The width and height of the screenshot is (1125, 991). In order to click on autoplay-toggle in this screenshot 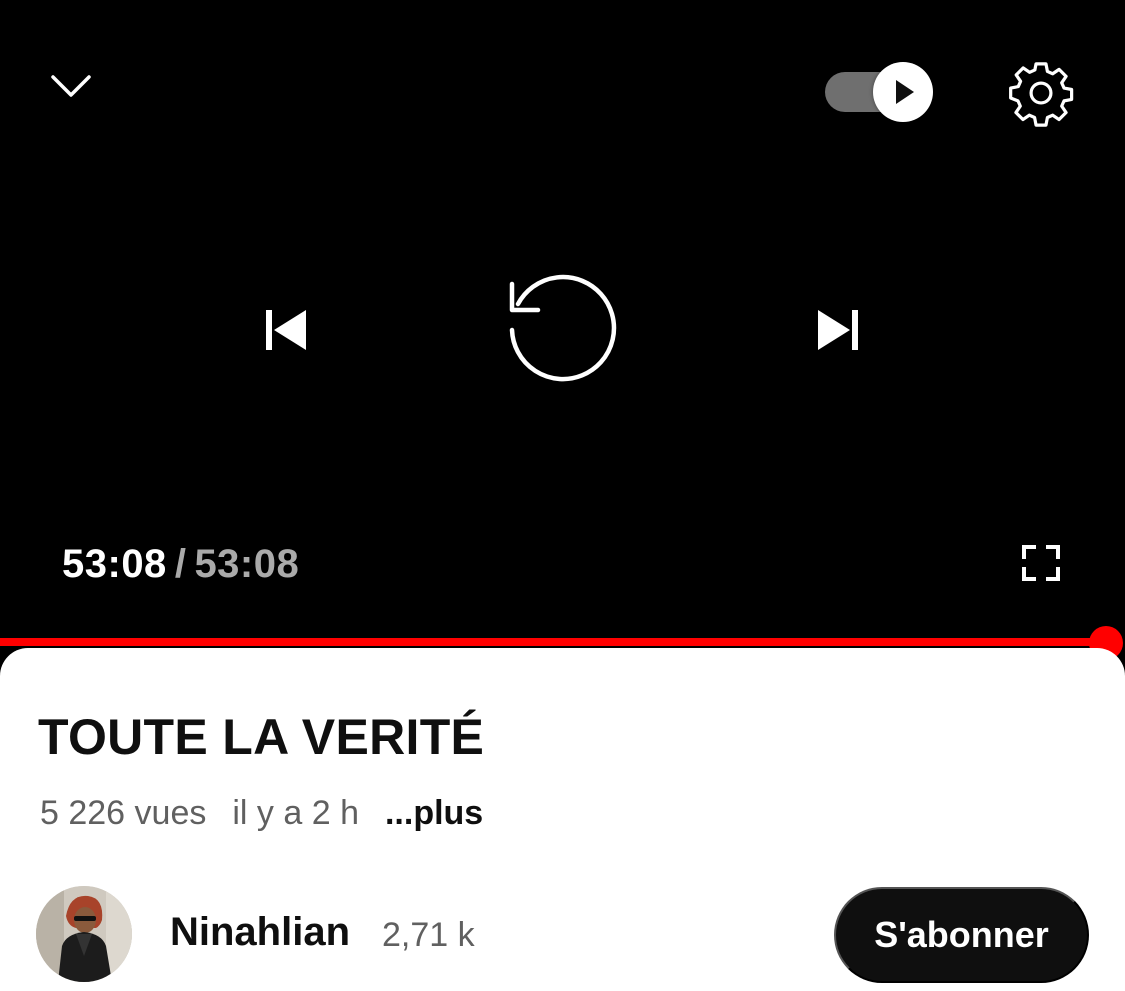, I will do `click(879, 92)`.